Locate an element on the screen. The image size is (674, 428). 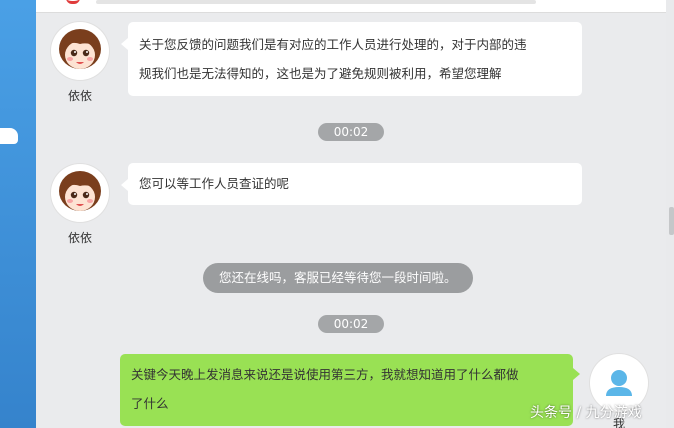
cloud-decoration is located at coordinates (9, 136).